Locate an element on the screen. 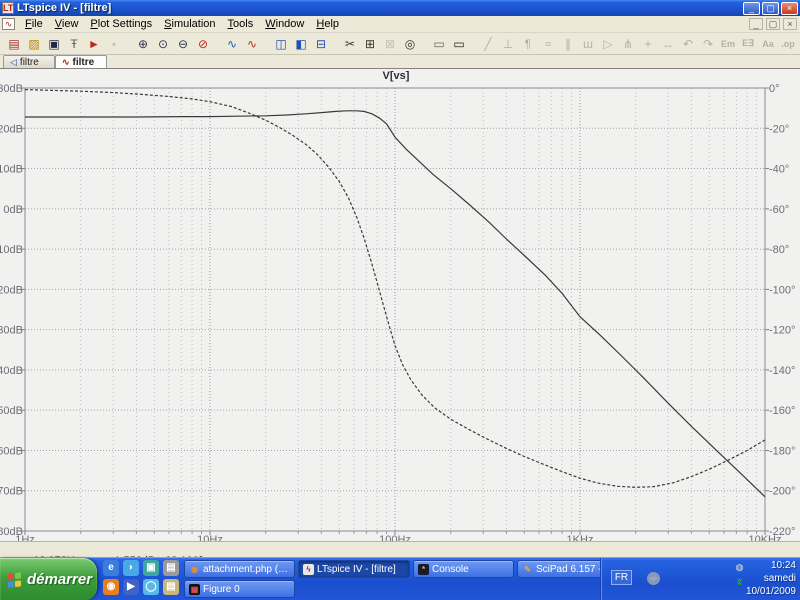  plot-settings-button: ∿ is located at coordinates (252, 43).